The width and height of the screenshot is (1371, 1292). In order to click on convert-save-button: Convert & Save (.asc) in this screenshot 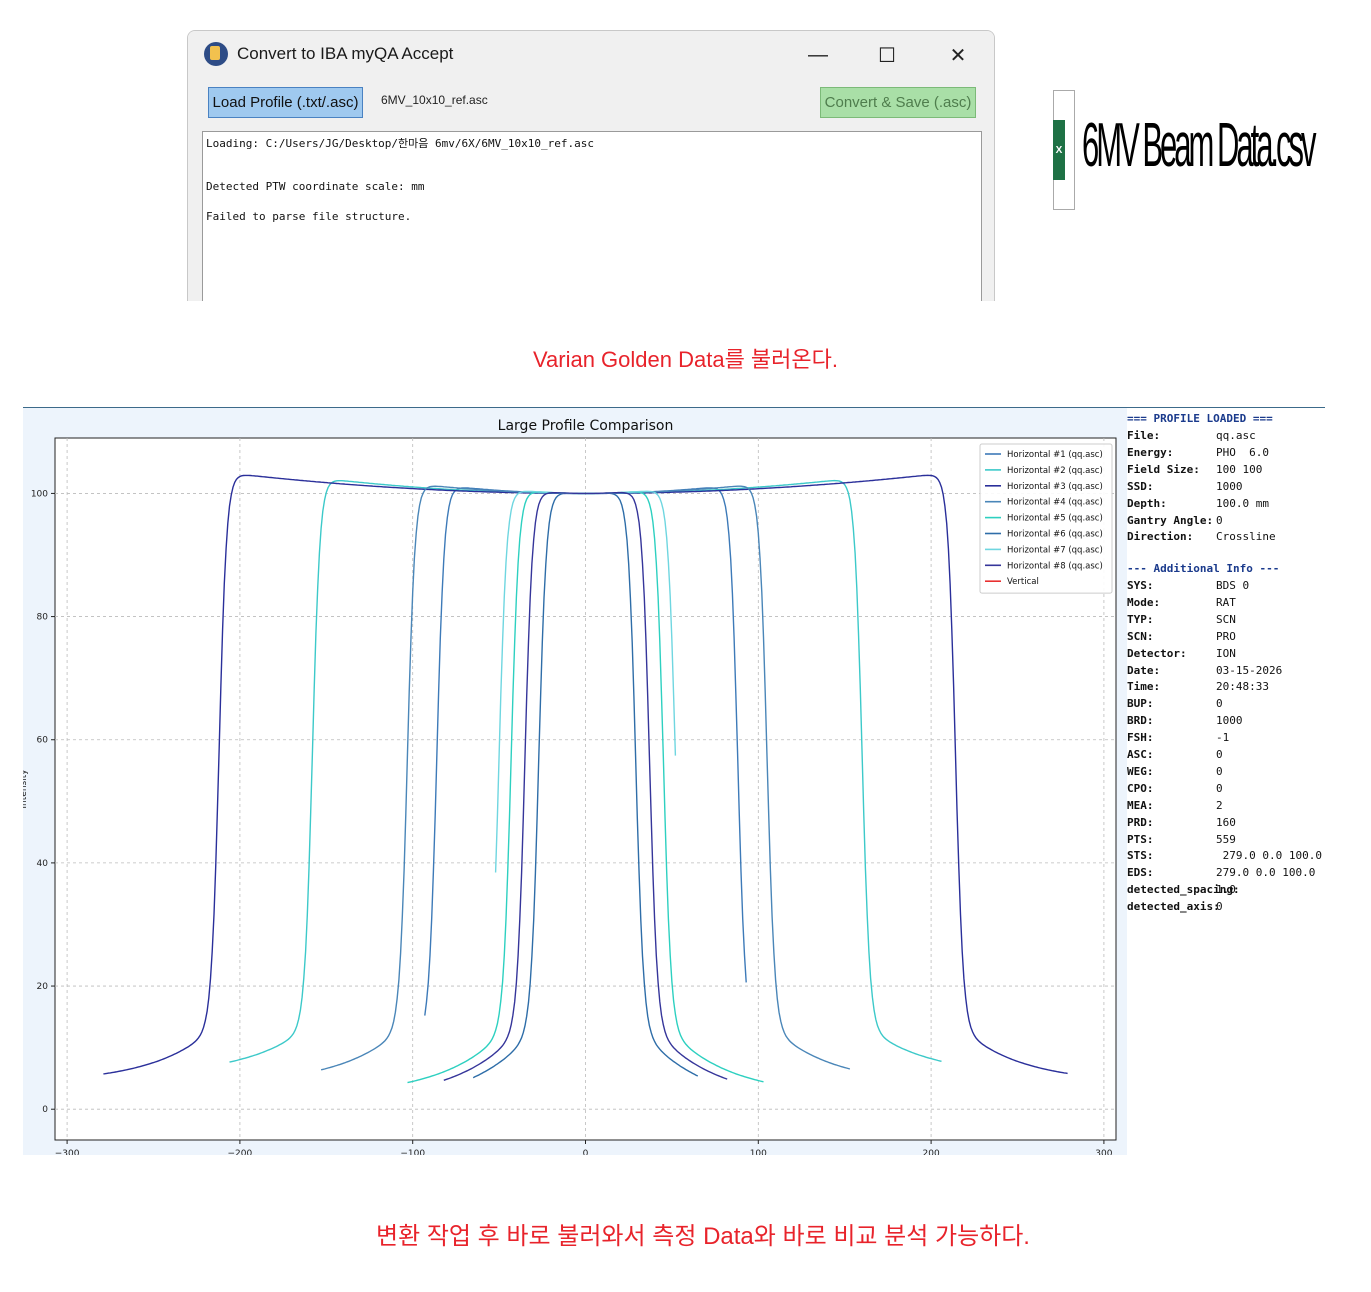, I will do `click(898, 102)`.